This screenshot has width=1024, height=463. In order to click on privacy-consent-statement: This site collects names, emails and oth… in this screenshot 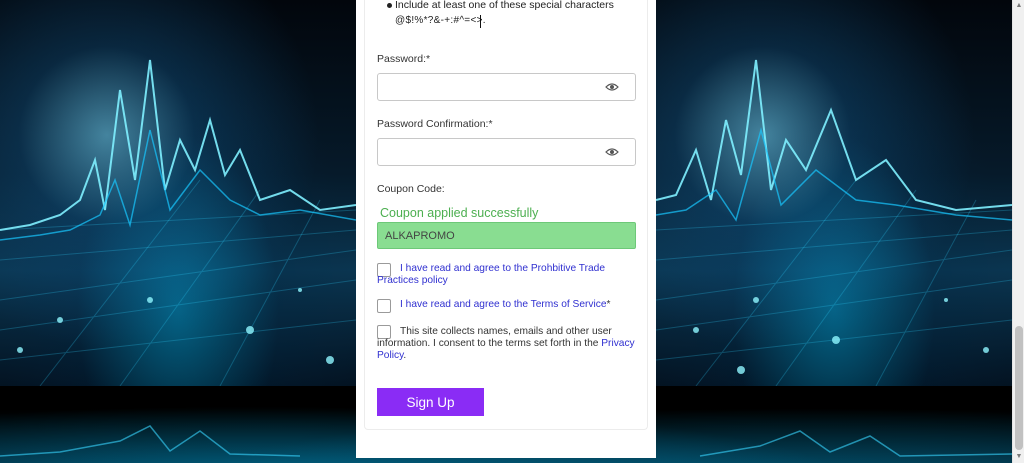, I will do `click(494, 337)`.